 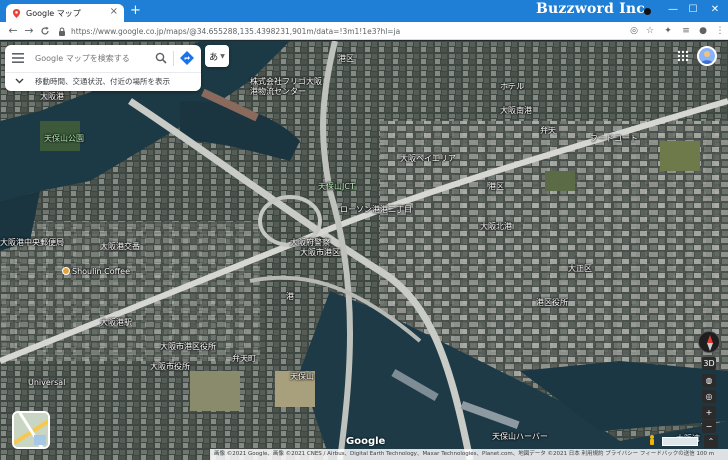 I want to click on zoom-in-button: +, so click(x=709, y=412).